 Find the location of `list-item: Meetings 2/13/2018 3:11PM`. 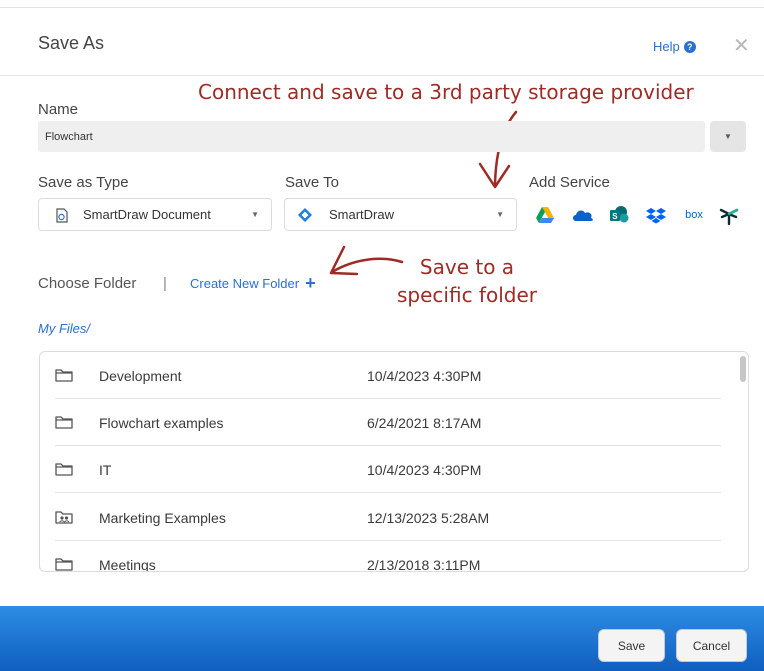

list-item: Meetings 2/13/2018 3:11PM is located at coordinates (388, 556).